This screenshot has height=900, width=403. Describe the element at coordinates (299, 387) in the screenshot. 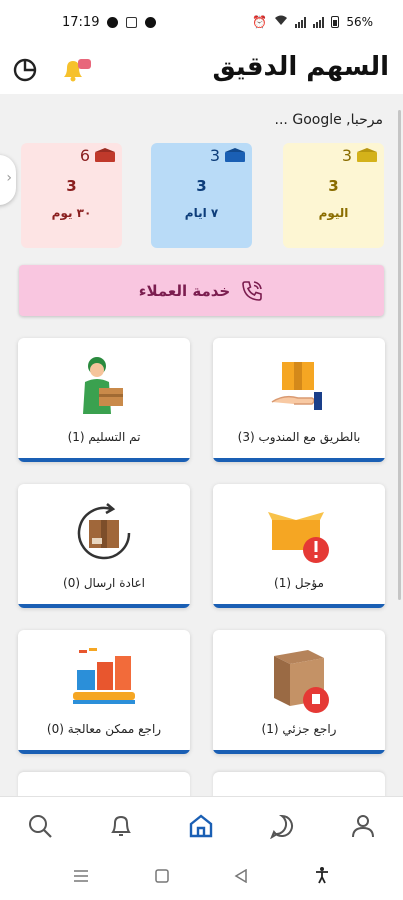

I see `package-hand-icon` at that location.